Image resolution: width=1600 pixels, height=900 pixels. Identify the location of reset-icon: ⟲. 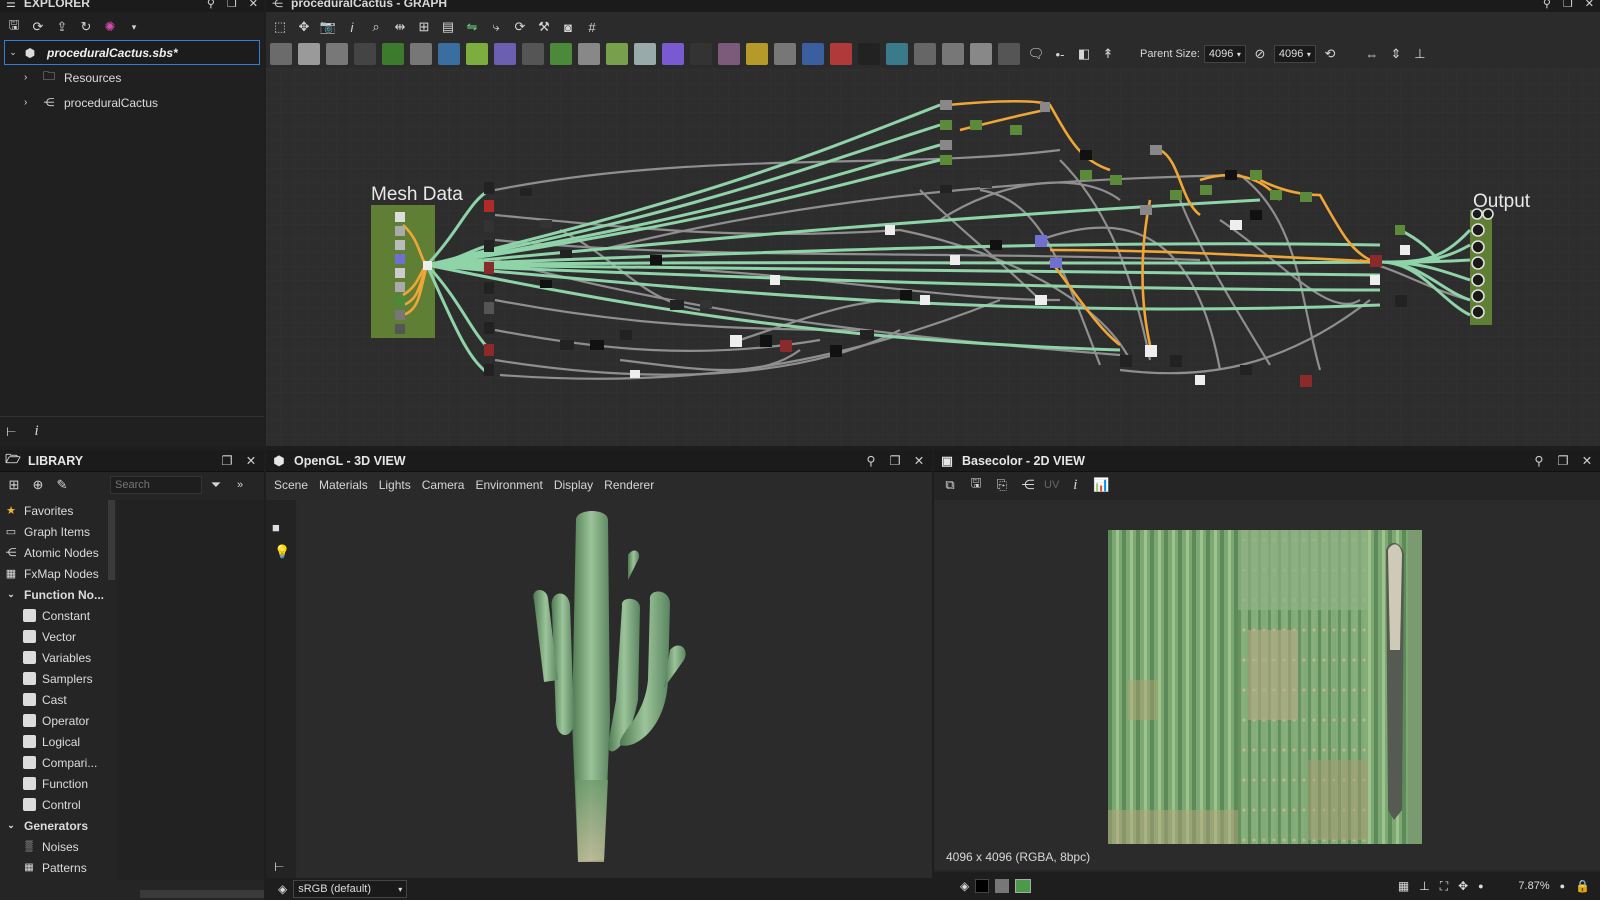
(1330, 54).